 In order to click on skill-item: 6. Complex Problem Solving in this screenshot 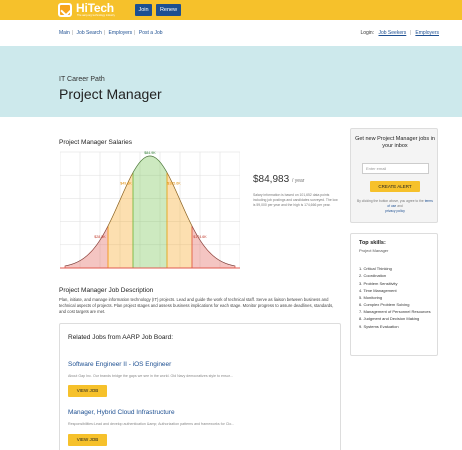, I will do `click(384, 305)`.